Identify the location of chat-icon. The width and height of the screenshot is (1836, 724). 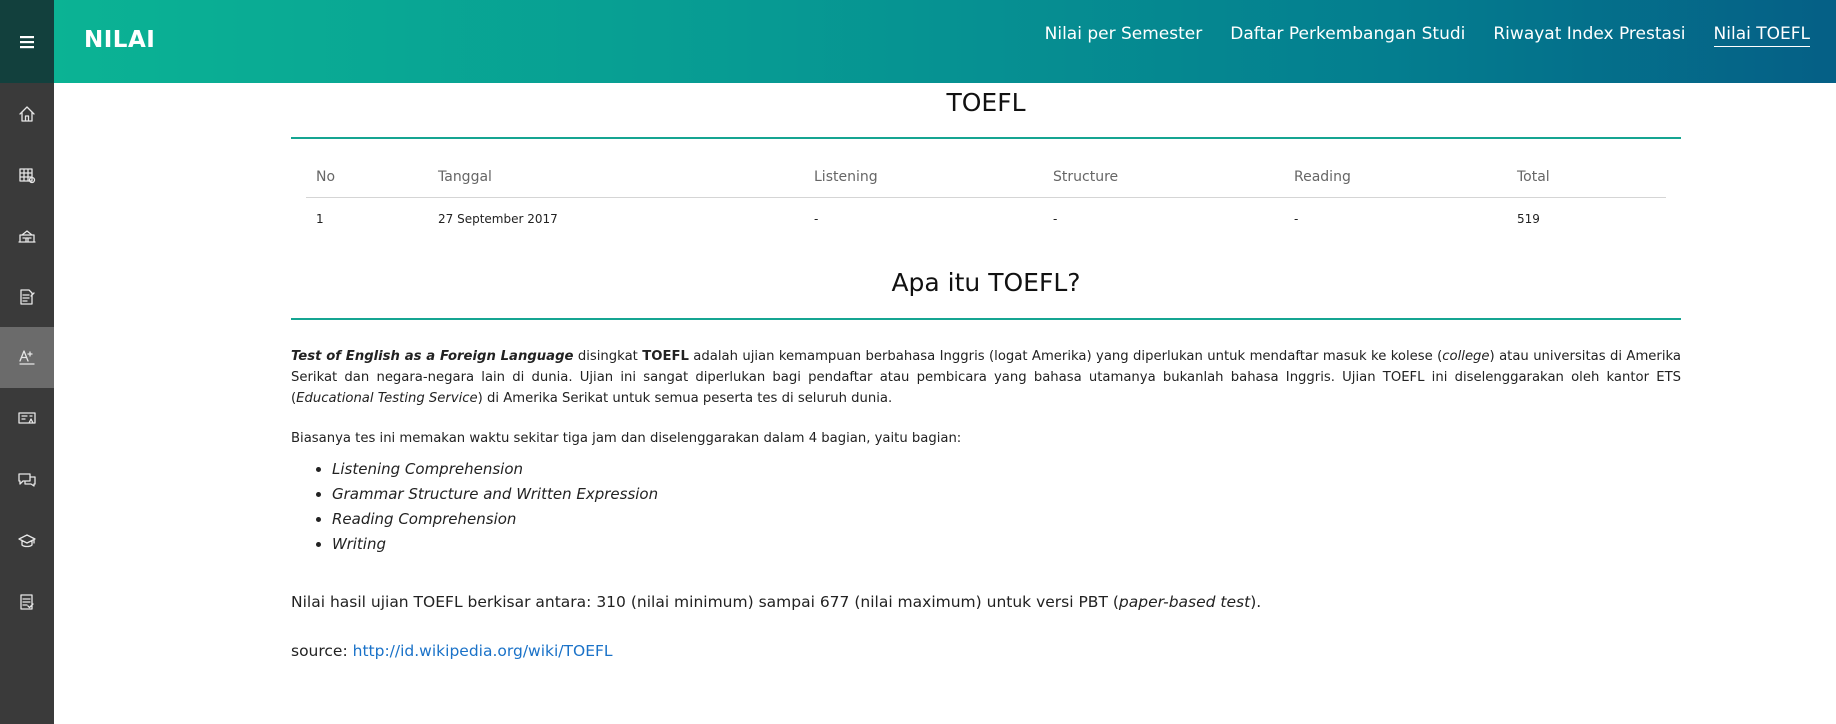
(27, 479).